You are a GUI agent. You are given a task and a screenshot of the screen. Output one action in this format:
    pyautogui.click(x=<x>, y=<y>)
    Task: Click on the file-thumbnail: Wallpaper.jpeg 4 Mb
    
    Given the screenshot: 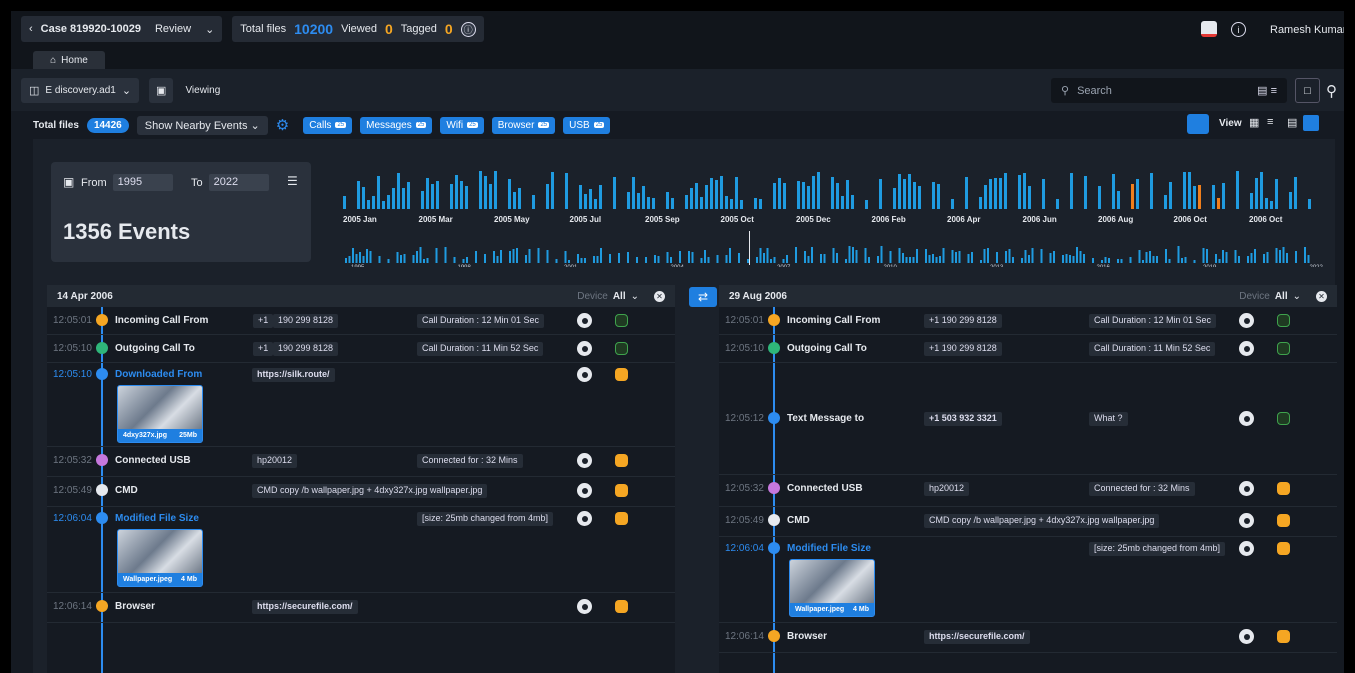 What is the action you would take?
    pyautogui.click(x=160, y=558)
    